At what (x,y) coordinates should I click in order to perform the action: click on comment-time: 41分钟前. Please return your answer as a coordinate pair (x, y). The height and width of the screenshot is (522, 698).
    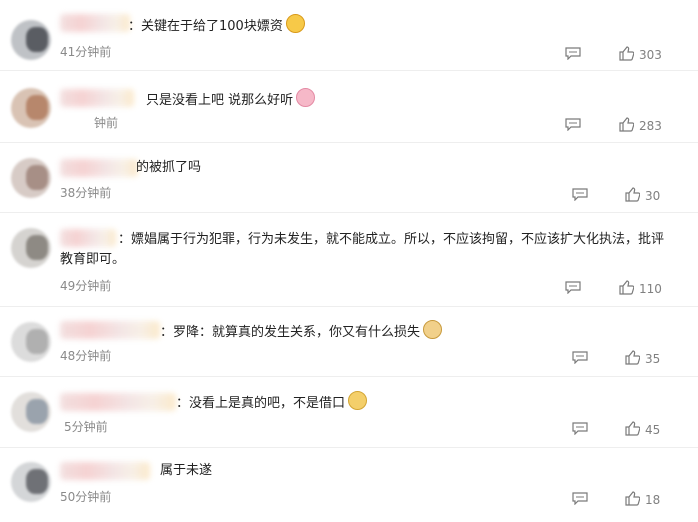
    Looking at the image, I should click on (86, 52).